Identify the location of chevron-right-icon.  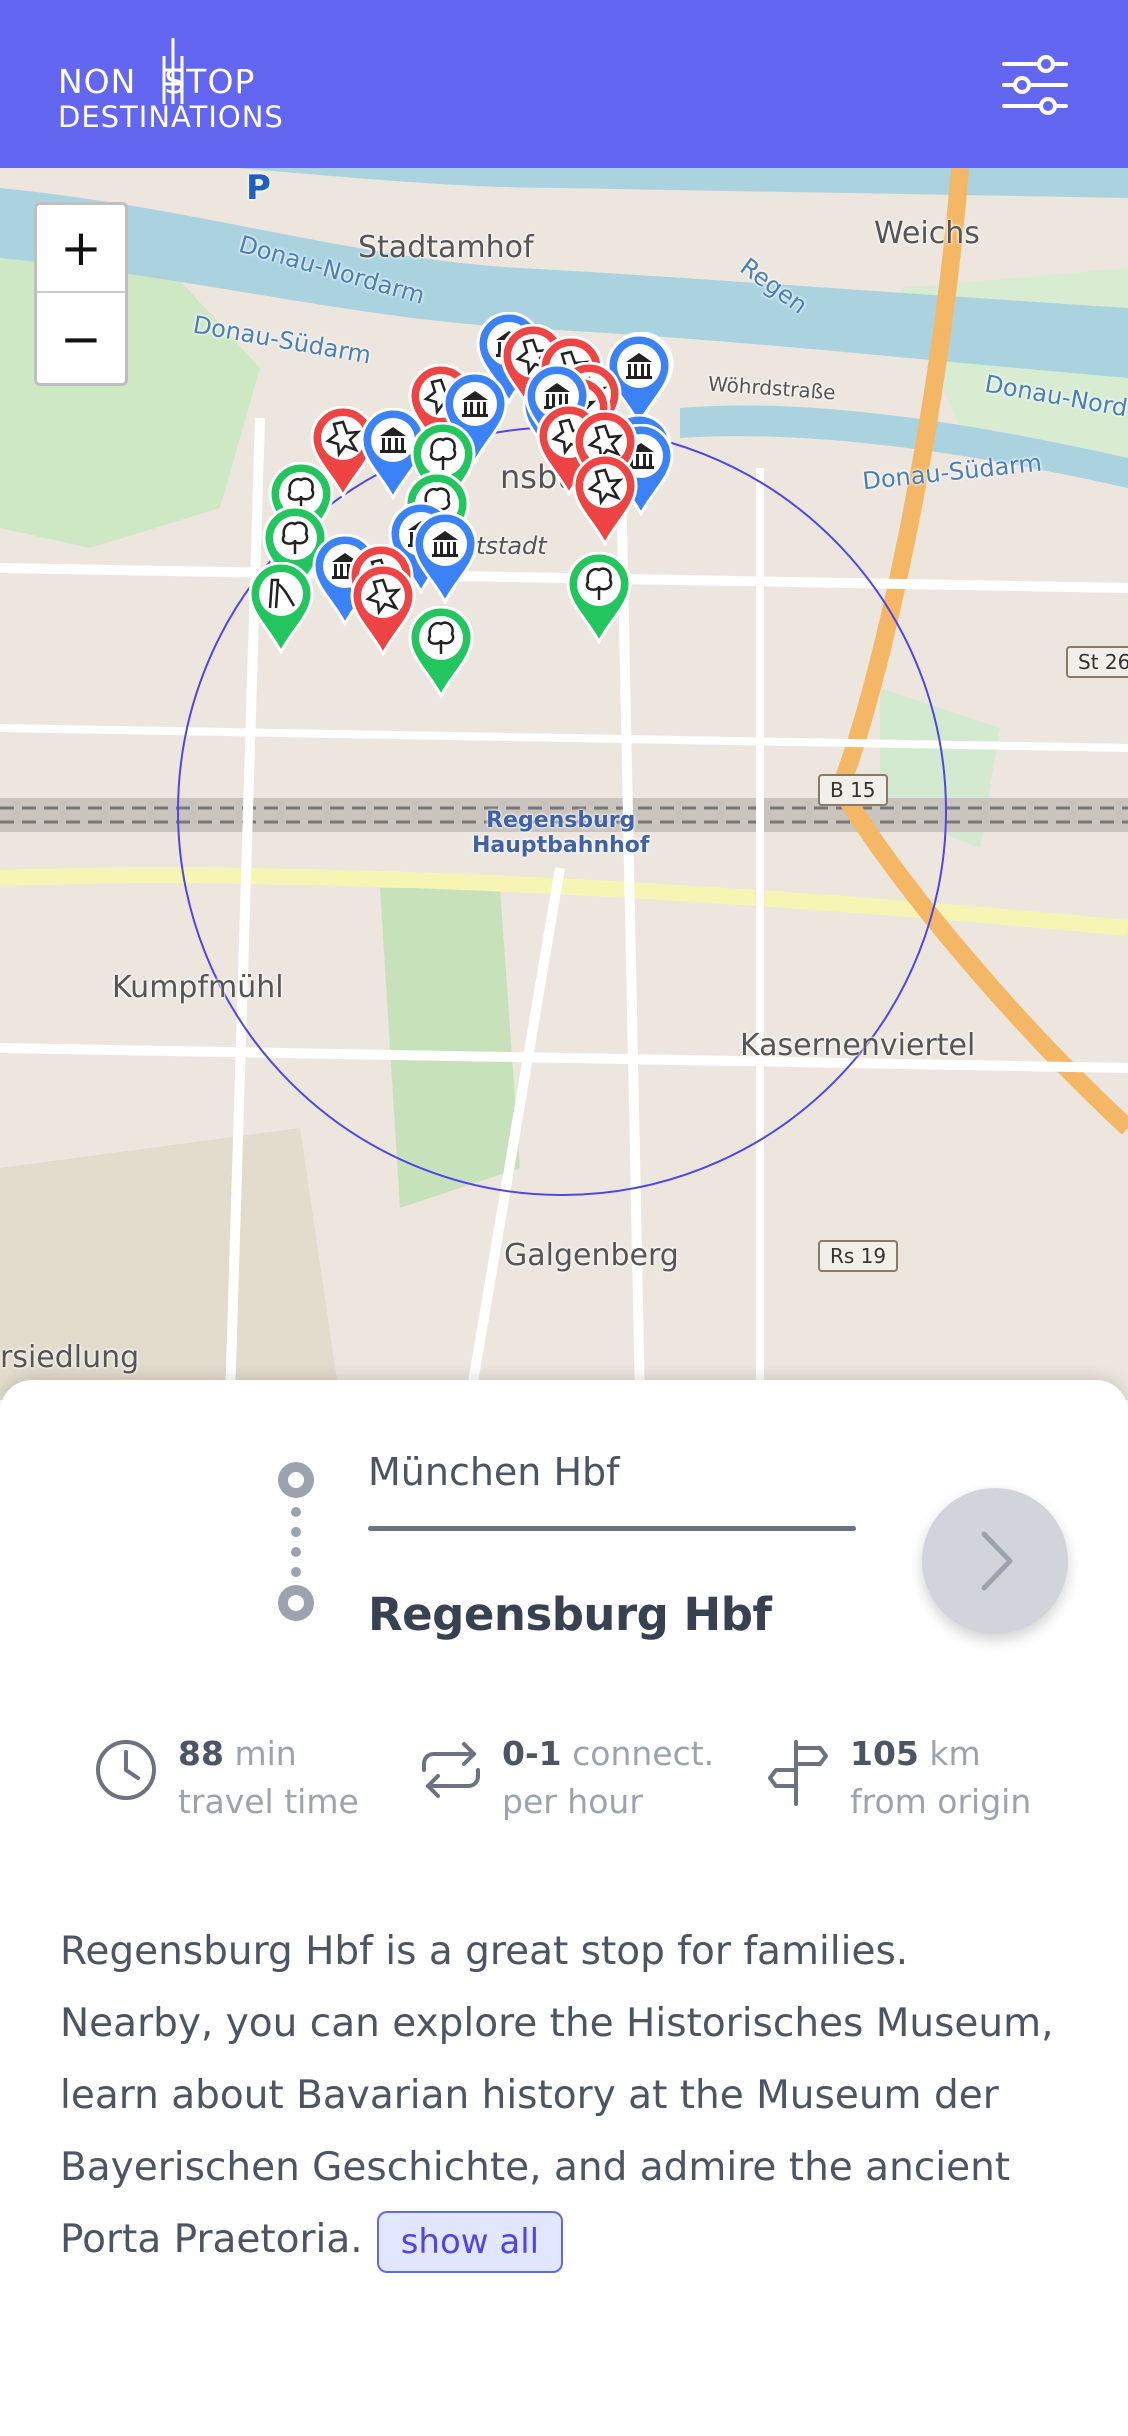
(997, 1561).